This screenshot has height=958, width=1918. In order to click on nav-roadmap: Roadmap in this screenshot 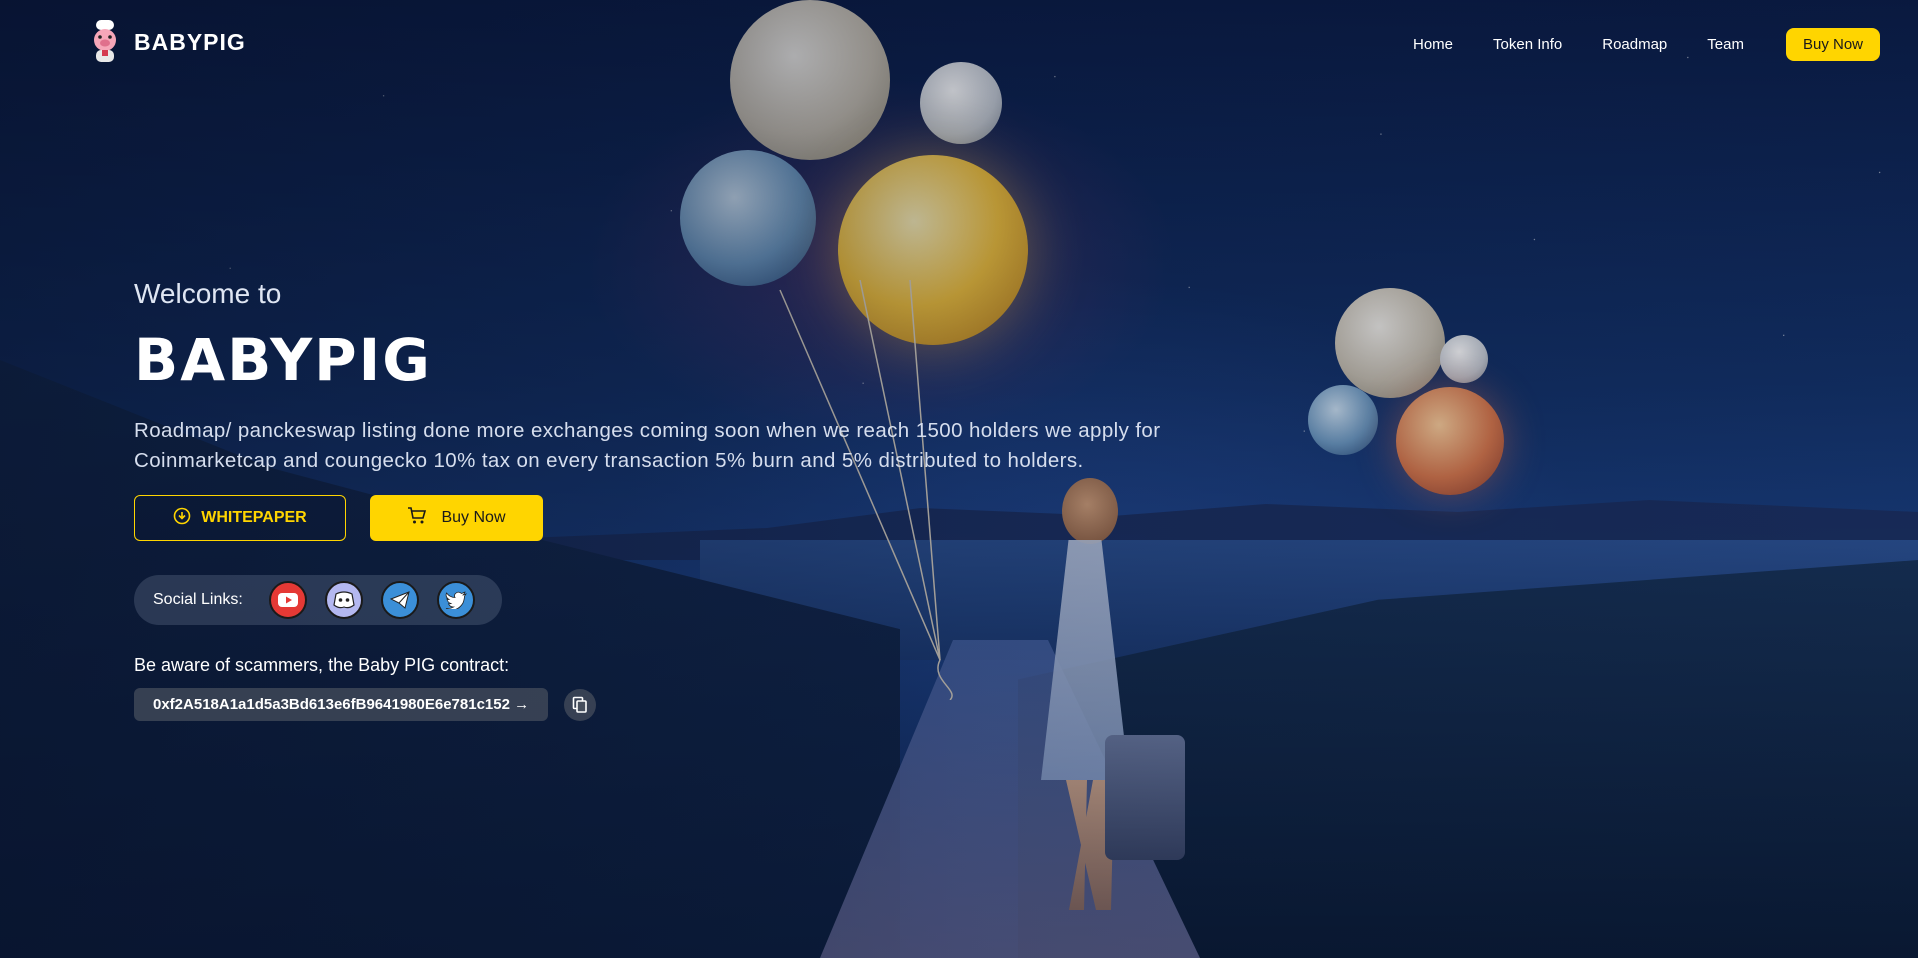, I will do `click(1634, 44)`.